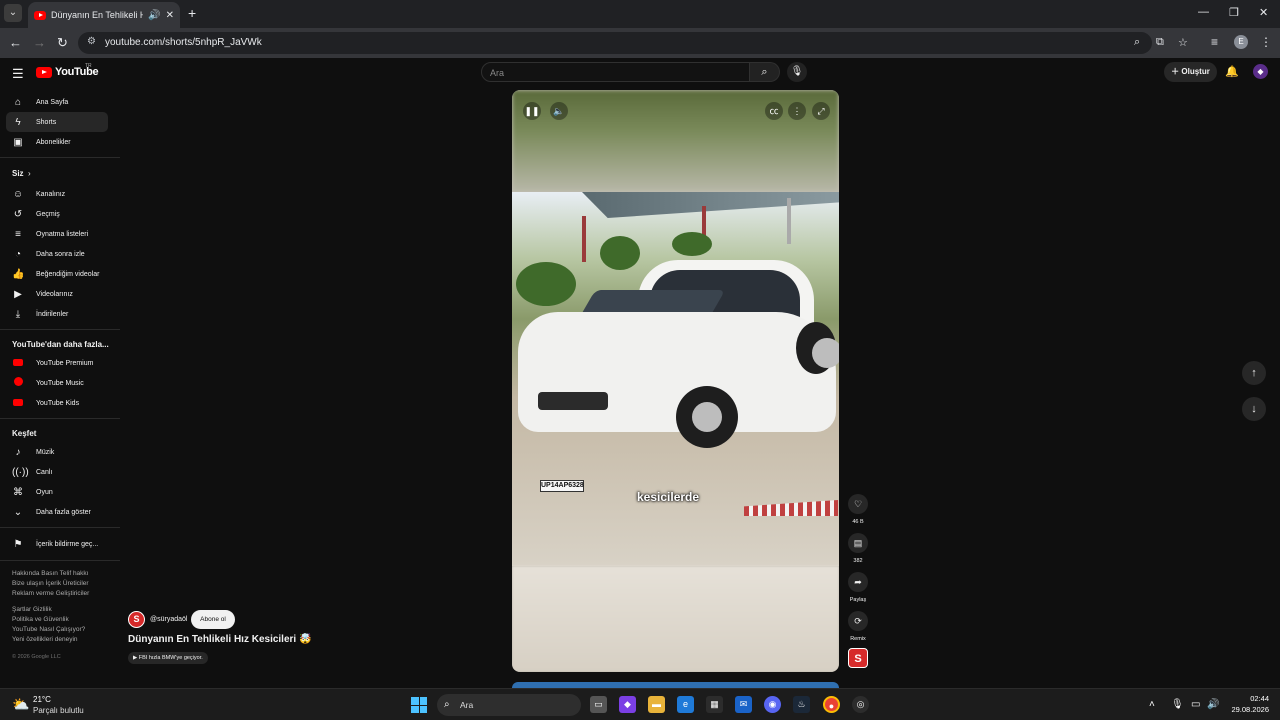 Image resolution: width=1280 pixels, height=720 pixels. I want to click on sidebar-item-explore-2: ⌘ Oyun, so click(57, 492).